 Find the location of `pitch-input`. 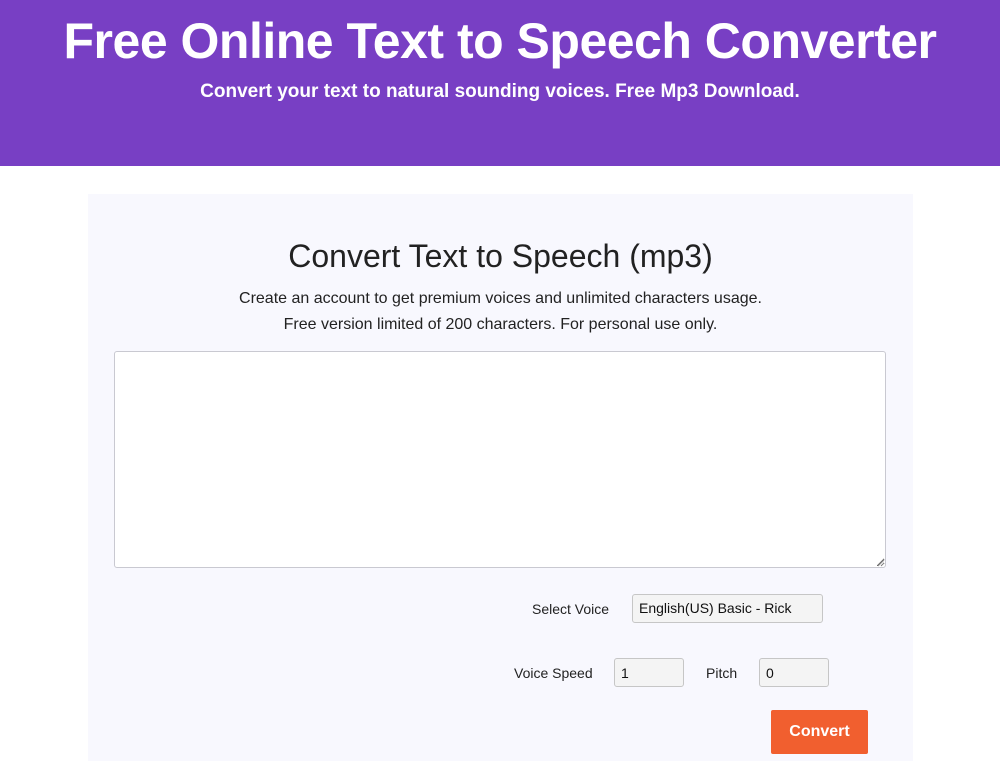

pitch-input is located at coordinates (794, 672).